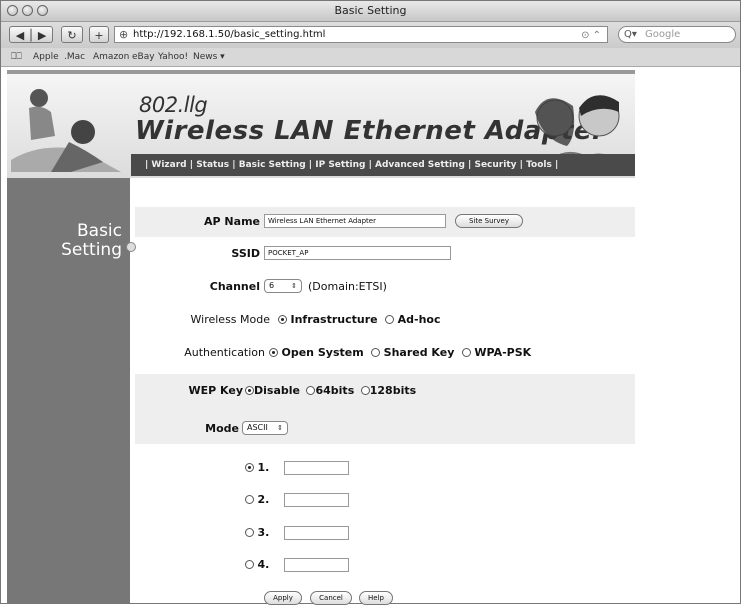 This screenshot has height=605, width=741. I want to click on add-bookmark-button: +, so click(99, 34).